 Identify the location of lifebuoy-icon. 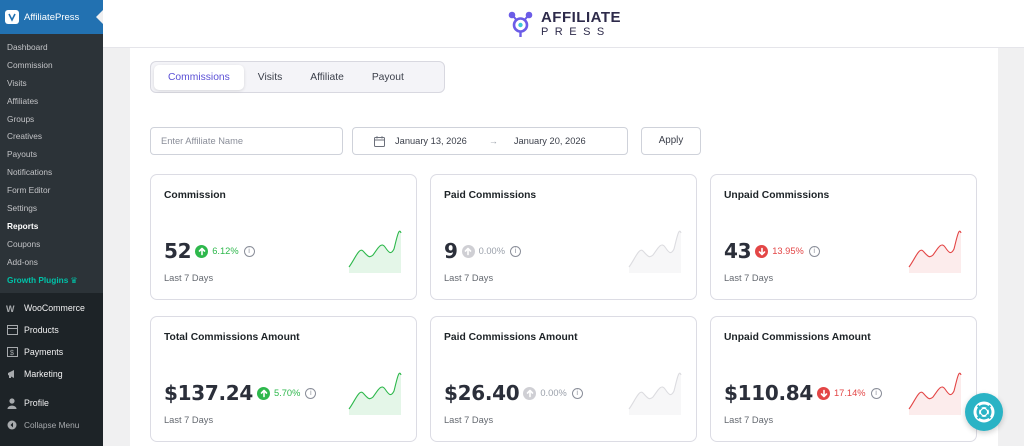
(984, 412).